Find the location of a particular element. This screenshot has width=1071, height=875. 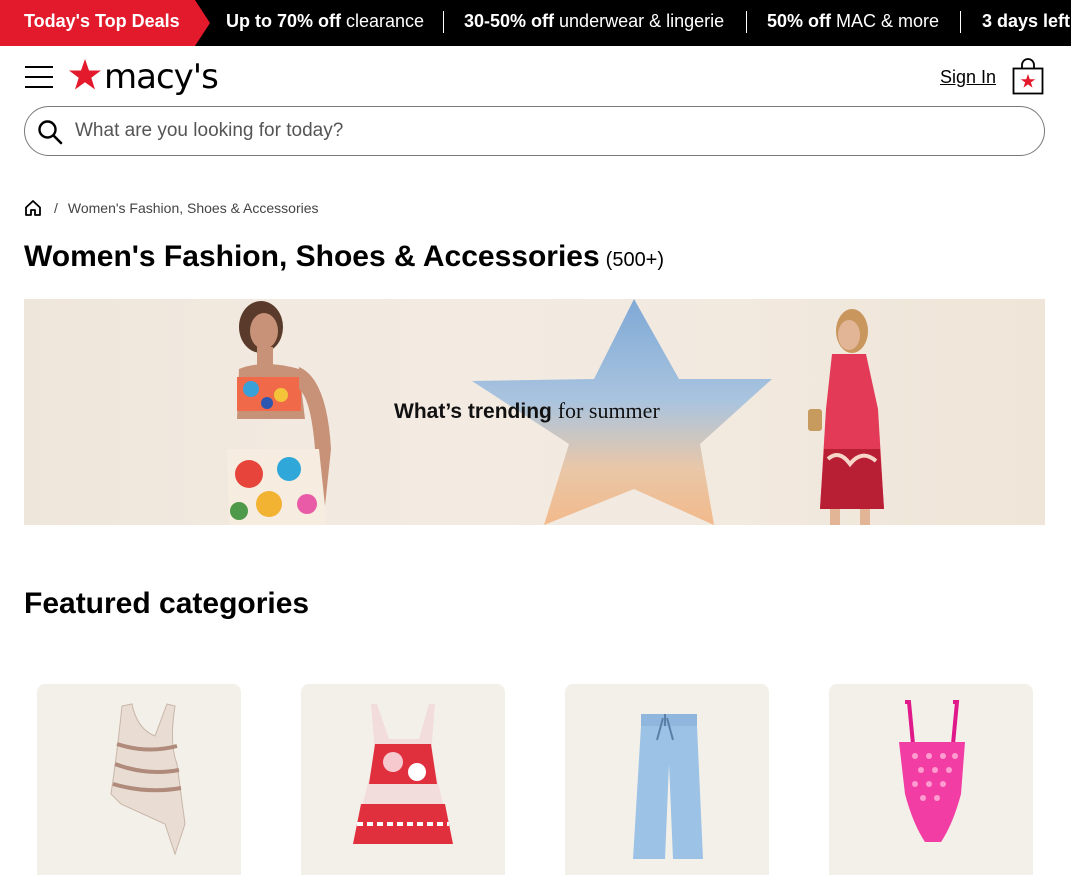

home-icon is located at coordinates (33, 208).